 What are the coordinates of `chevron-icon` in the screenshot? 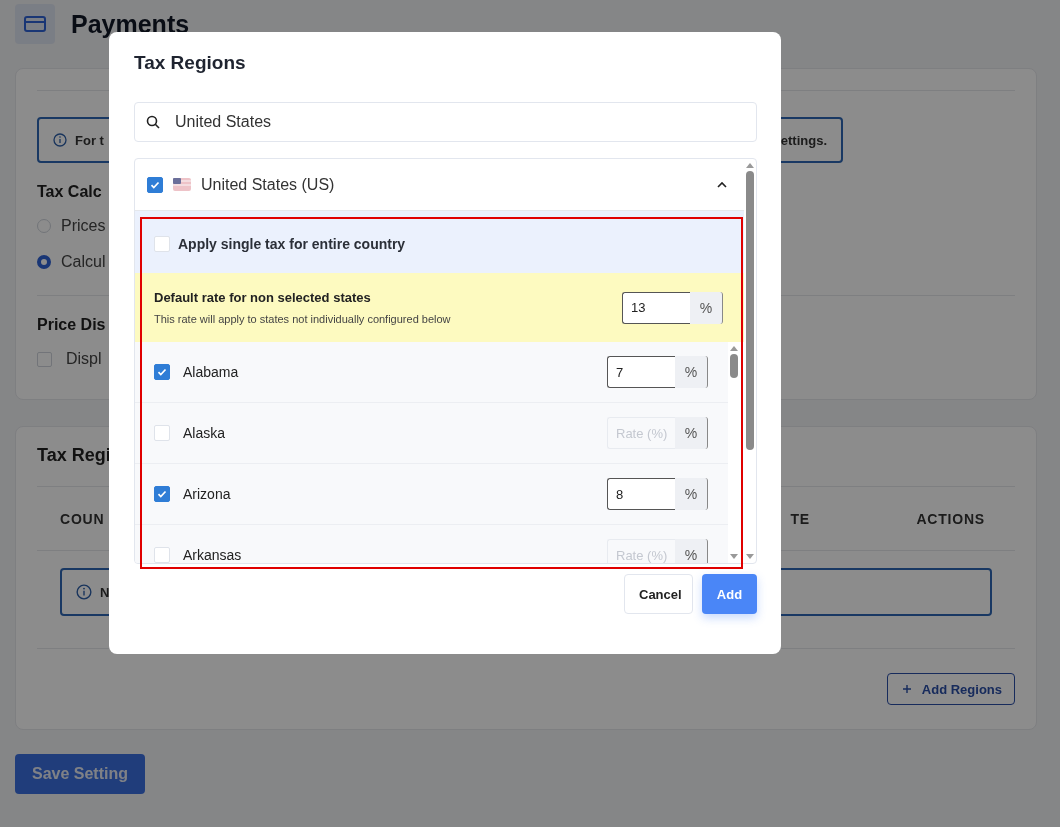 It's located at (722, 184).